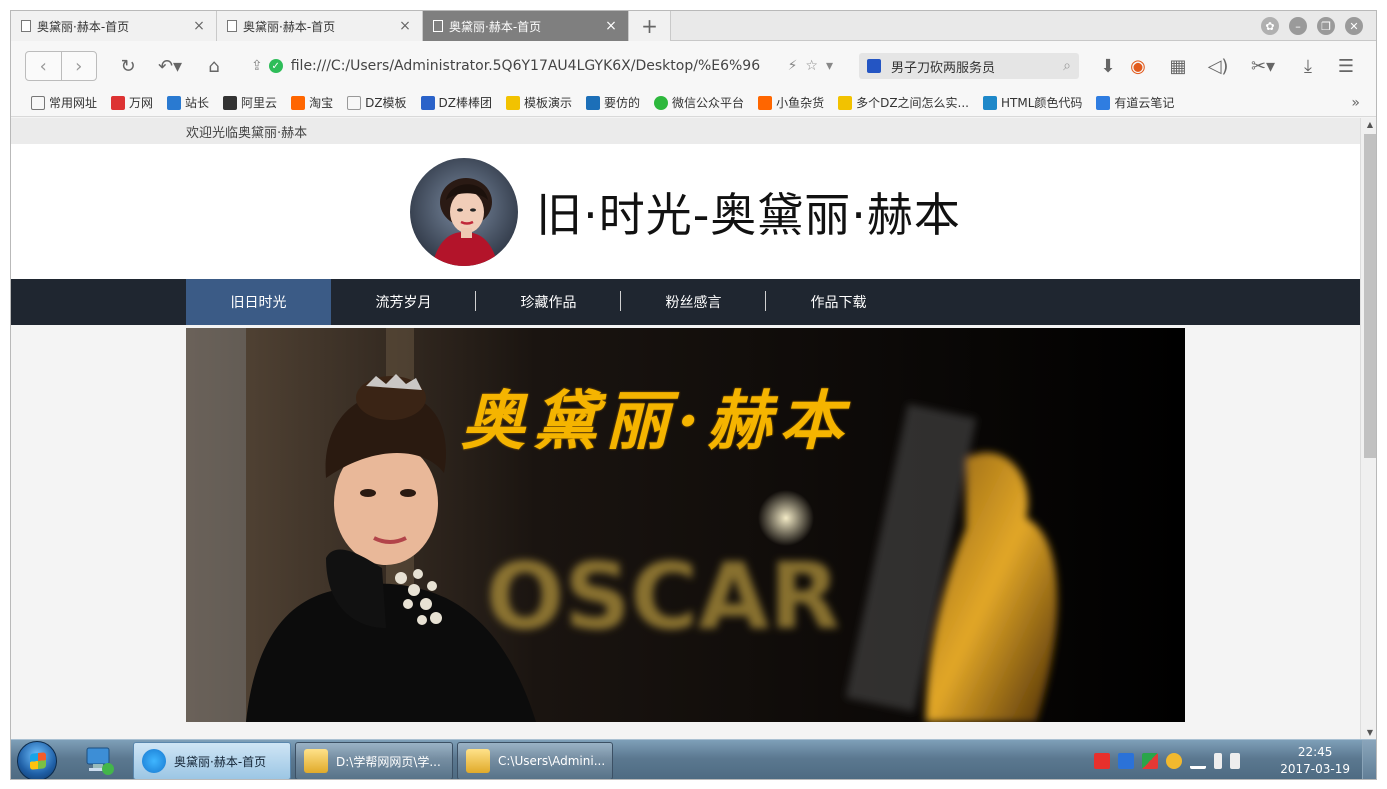 Image resolution: width=1387 pixels, height=789 pixels. What do you see at coordinates (1370, 296) in the screenshot?
I see `scrollbar-thumb` at bounding box center [1370, 296].